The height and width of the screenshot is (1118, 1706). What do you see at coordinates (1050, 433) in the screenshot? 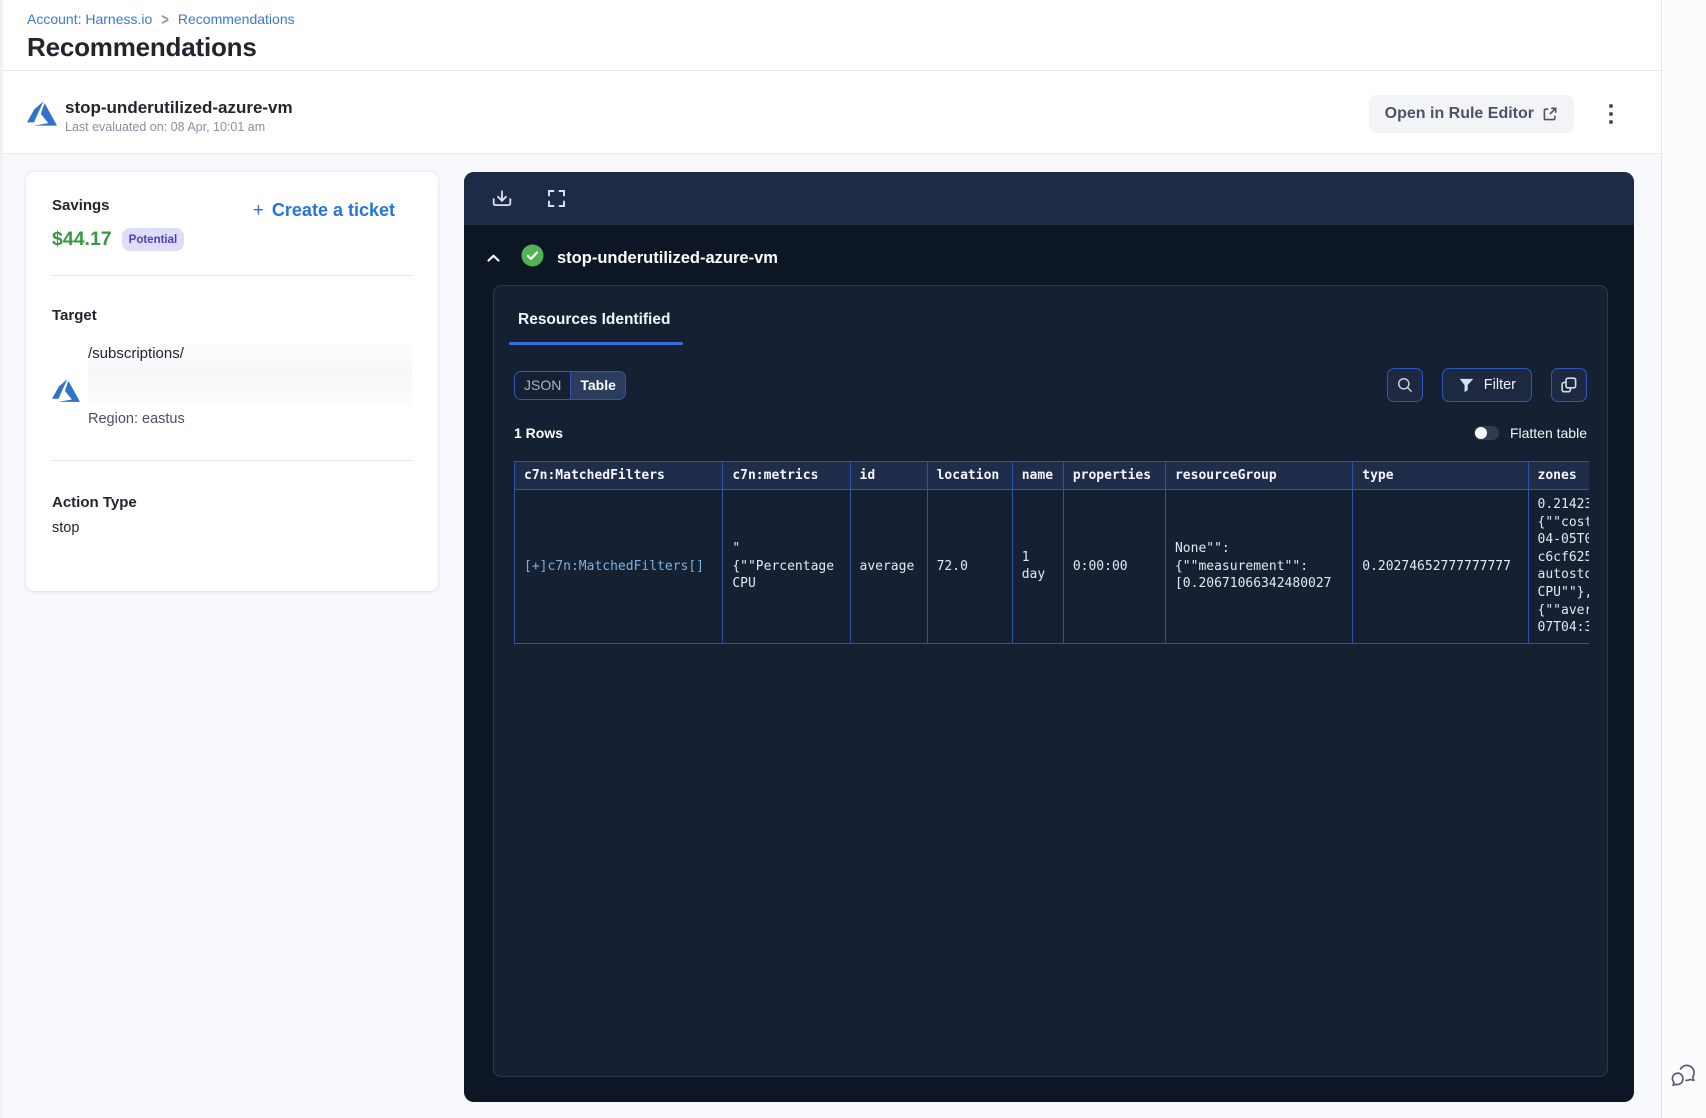
I see `rows-summary: 1 Rows Flatten table` at bounding box center [1050, 433].